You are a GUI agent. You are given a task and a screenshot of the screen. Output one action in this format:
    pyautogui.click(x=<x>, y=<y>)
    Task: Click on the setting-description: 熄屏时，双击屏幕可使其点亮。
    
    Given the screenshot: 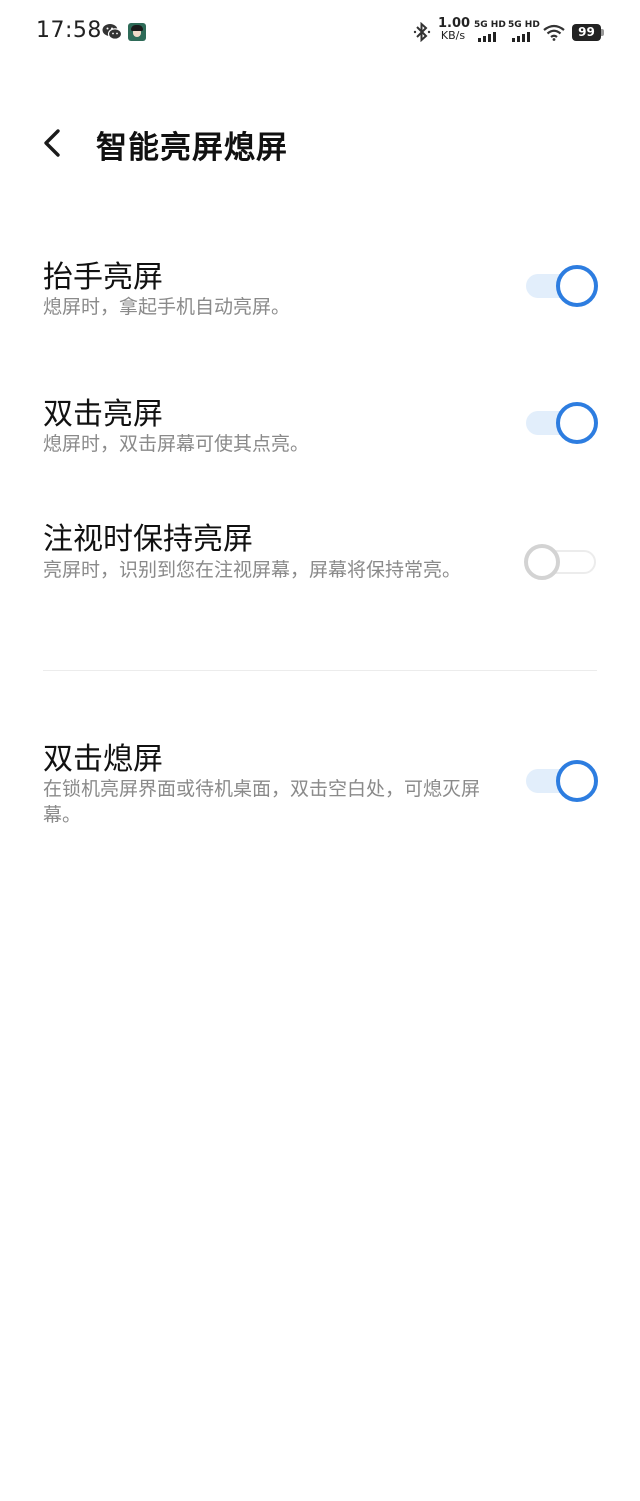 What is the action you would take?
    pyautogui.click(x=176, y=444)
    